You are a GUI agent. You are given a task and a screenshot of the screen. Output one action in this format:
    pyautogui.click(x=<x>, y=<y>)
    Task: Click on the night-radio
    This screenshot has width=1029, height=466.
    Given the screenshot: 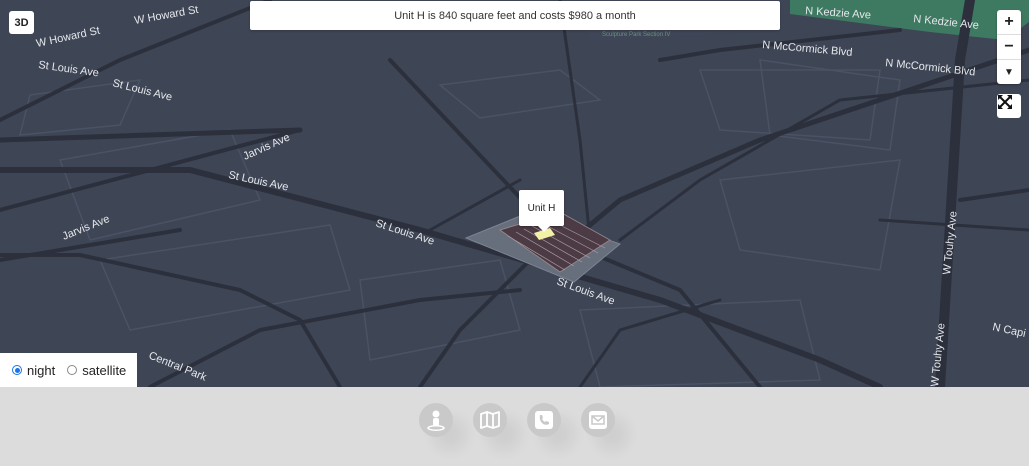 What is the action you would take?
    pyautogui.click(x=17, y=370)
    